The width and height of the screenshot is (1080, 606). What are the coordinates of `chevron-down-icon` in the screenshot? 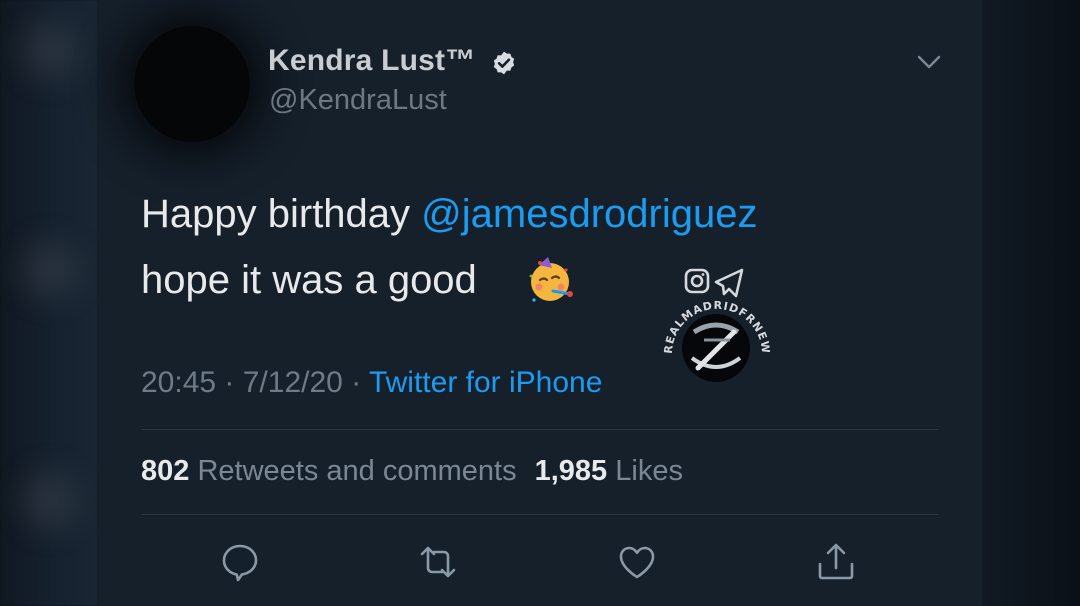 It's located at (929, 62).